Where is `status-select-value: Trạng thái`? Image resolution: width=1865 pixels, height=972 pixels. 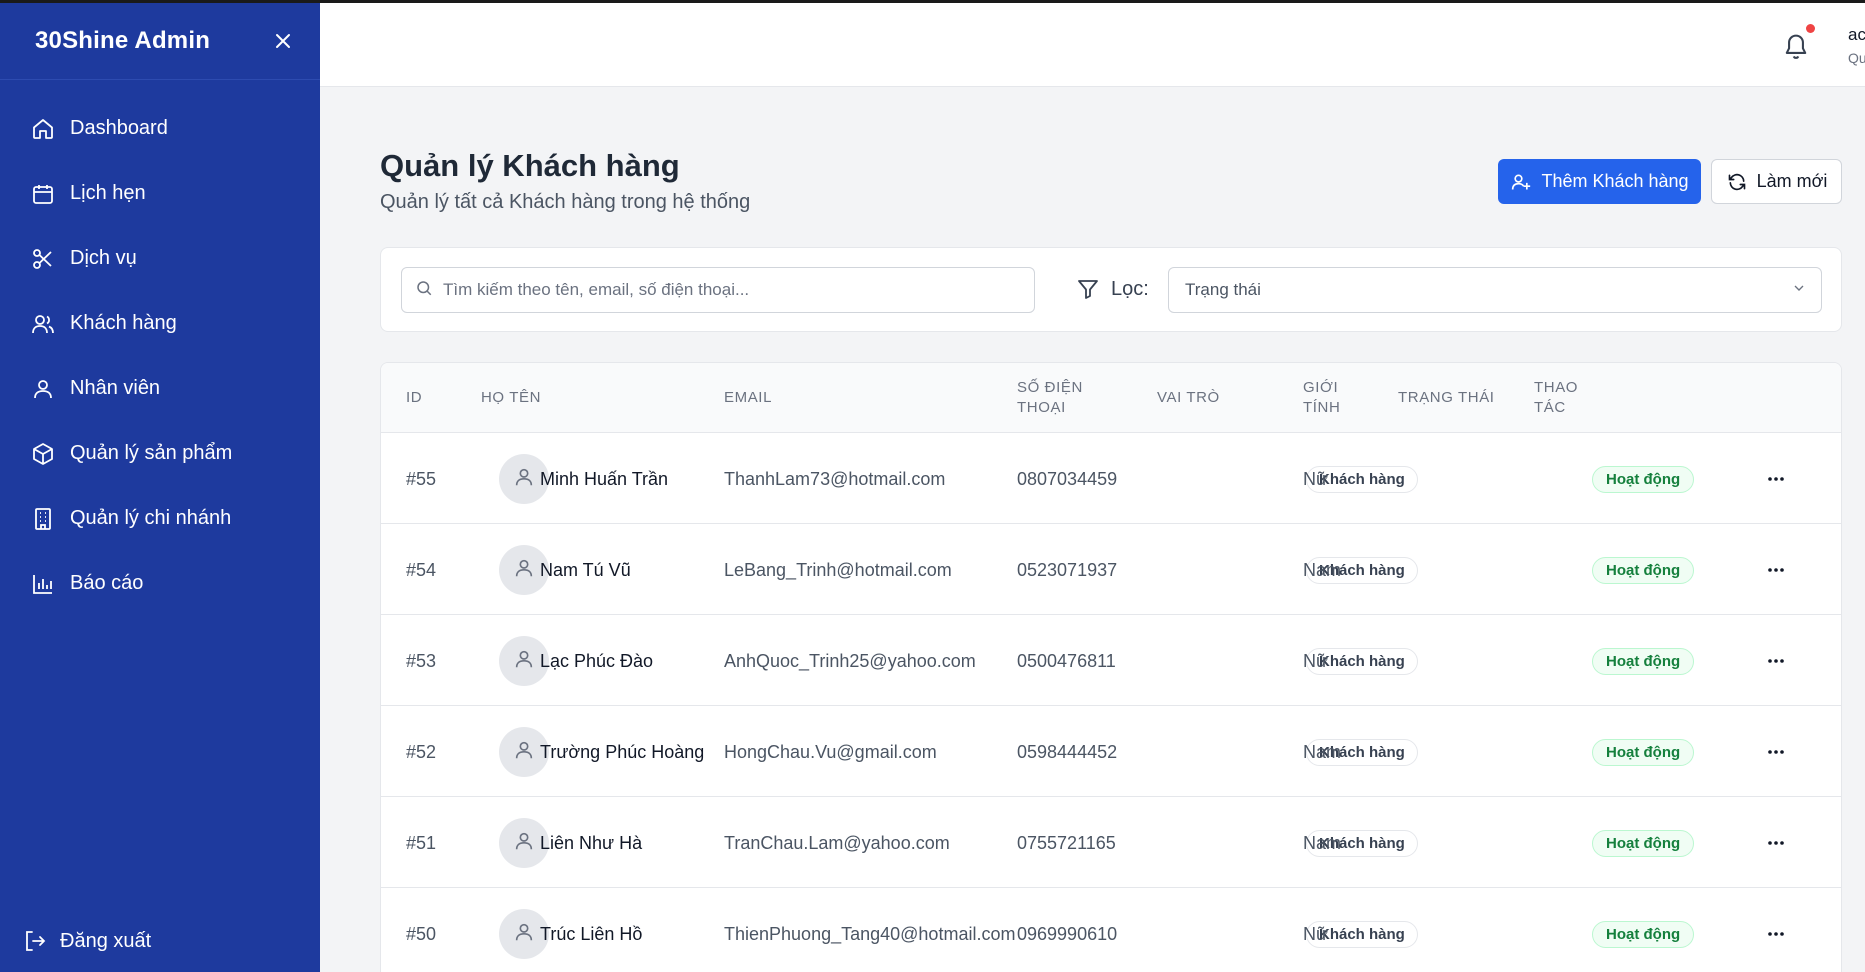
status-select-value: Trạng thái is located at coordinates (1223, 289).